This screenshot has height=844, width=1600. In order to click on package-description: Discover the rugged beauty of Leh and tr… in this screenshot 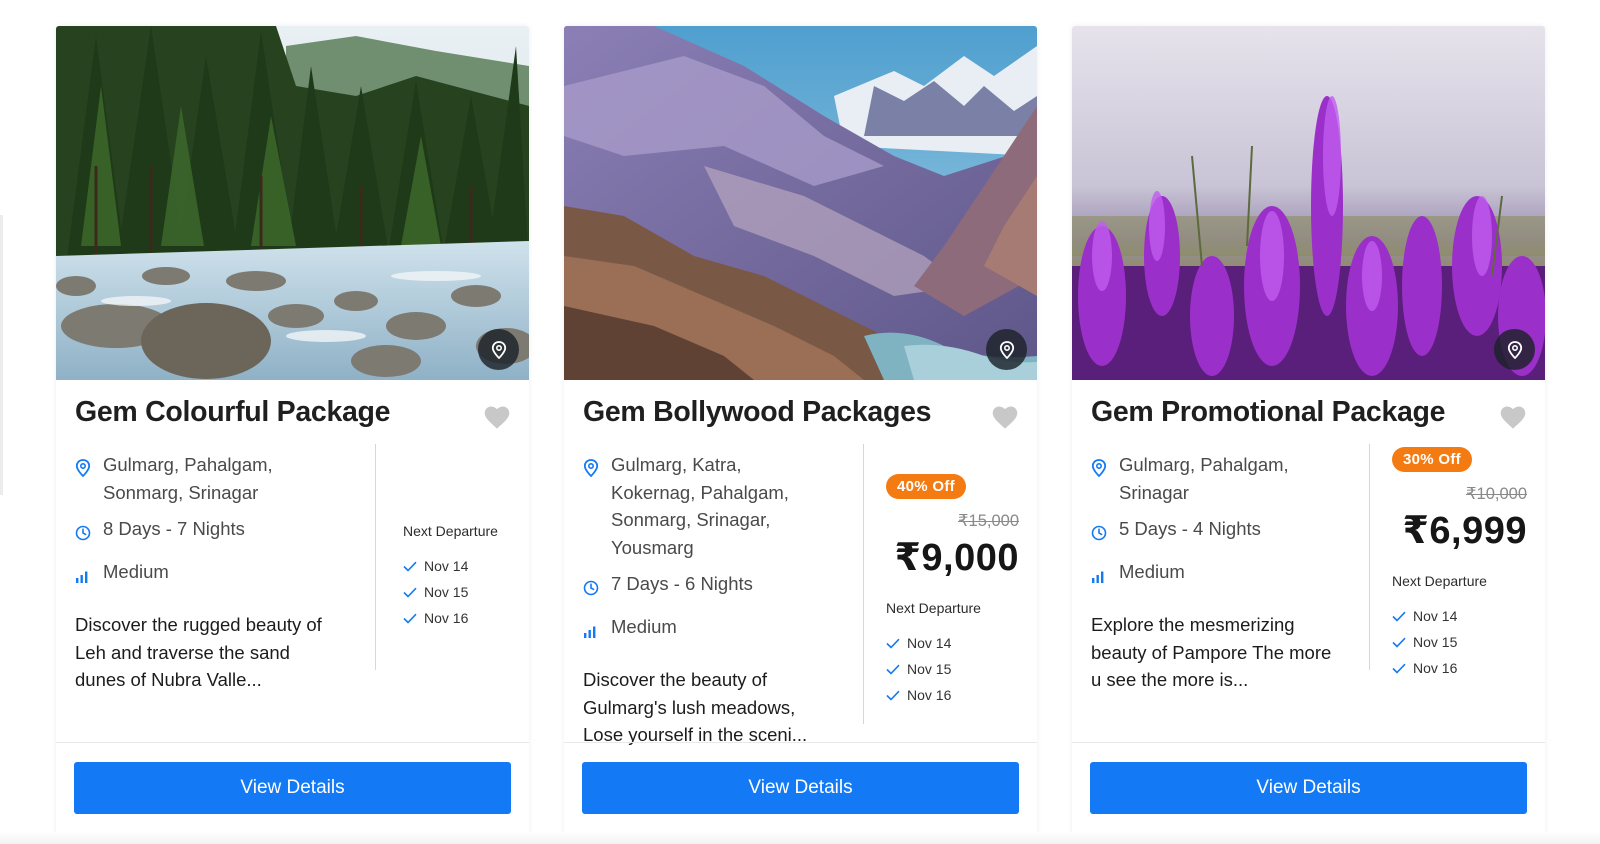, I will do `click(198, 652)`.